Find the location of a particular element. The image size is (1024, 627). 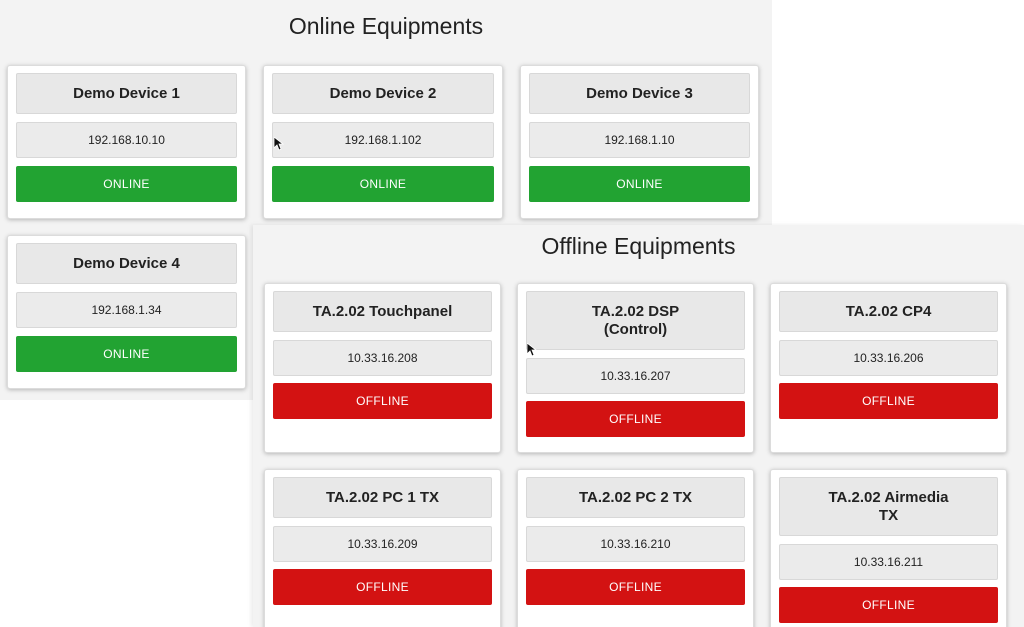

device-ip: 10.33.16.208 is located at coordinates (382, 358).